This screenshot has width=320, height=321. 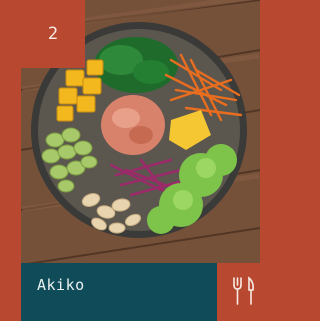 I want to click on dish-name: Akiko, so click(x=61, y=285).